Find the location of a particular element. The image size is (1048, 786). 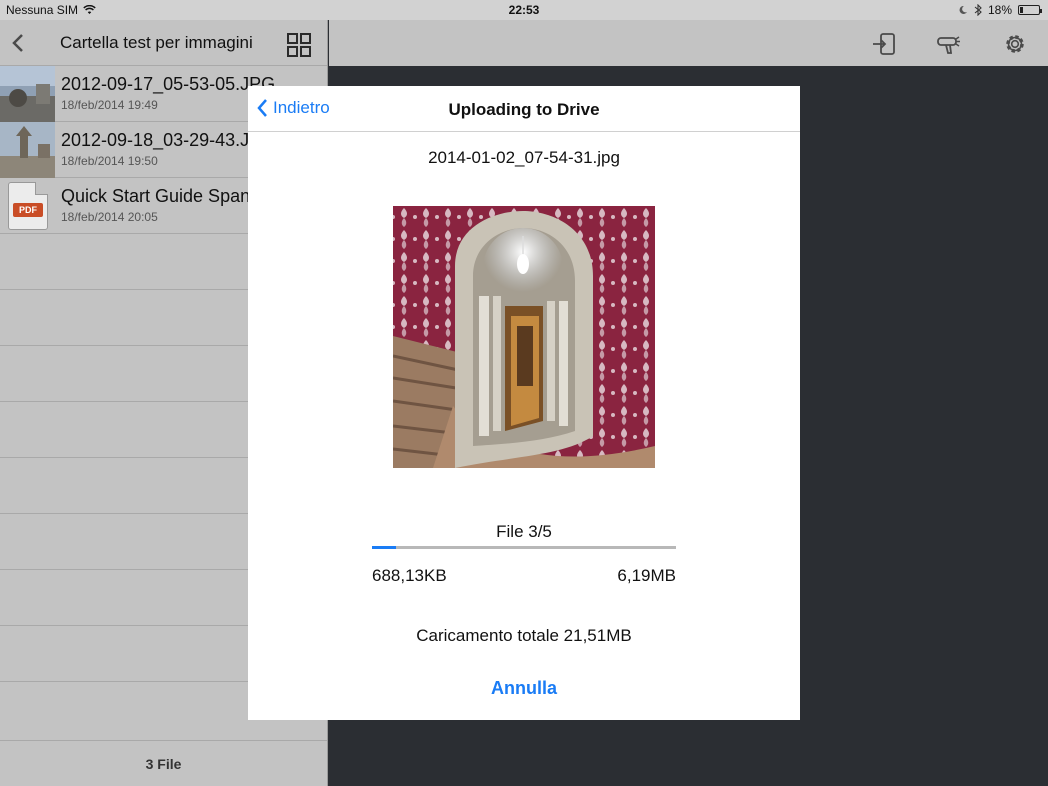

upload-progress-bar is located at coordinates (524, 547).